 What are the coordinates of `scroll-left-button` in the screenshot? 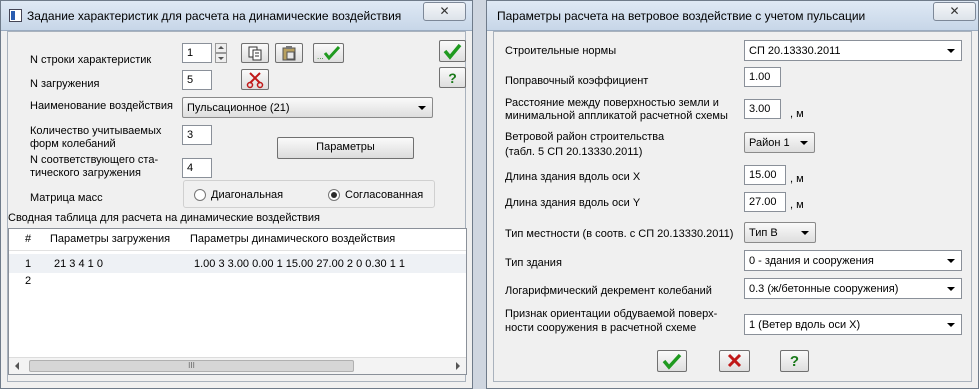 It's located at (18, 366).